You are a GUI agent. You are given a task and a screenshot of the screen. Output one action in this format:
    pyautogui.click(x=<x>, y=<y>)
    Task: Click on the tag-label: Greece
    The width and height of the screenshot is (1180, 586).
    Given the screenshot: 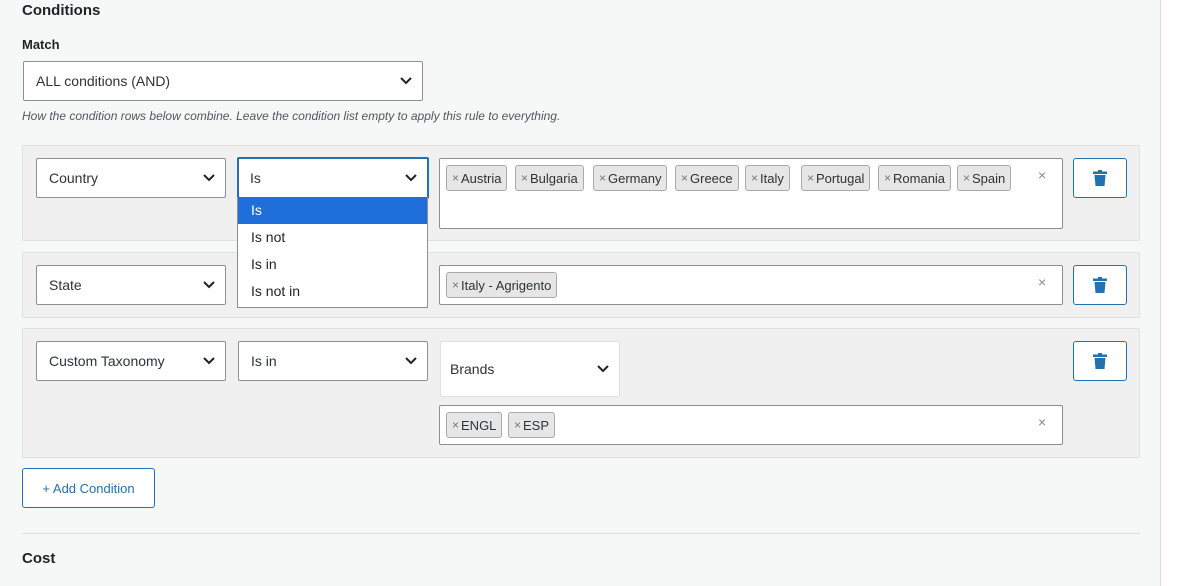 What is the action you would take?
    pyautogui.click(x=711, y=178)
    